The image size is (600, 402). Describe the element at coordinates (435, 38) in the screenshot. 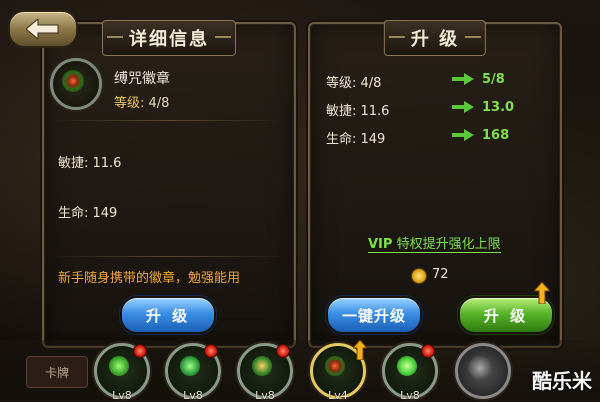

I see `upgrade-panel-title: 升 级` at that location.